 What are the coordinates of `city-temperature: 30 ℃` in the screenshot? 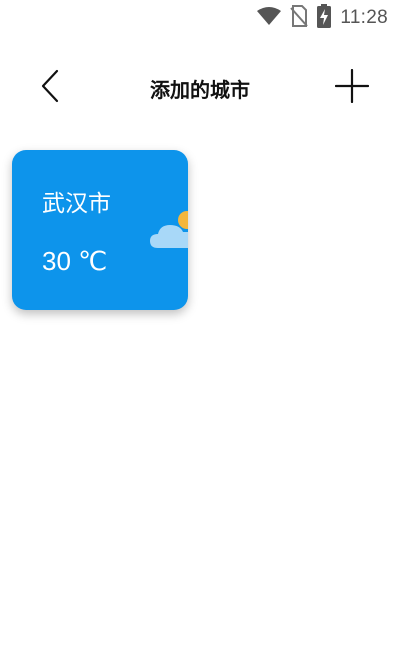 It's located at (75, 261).